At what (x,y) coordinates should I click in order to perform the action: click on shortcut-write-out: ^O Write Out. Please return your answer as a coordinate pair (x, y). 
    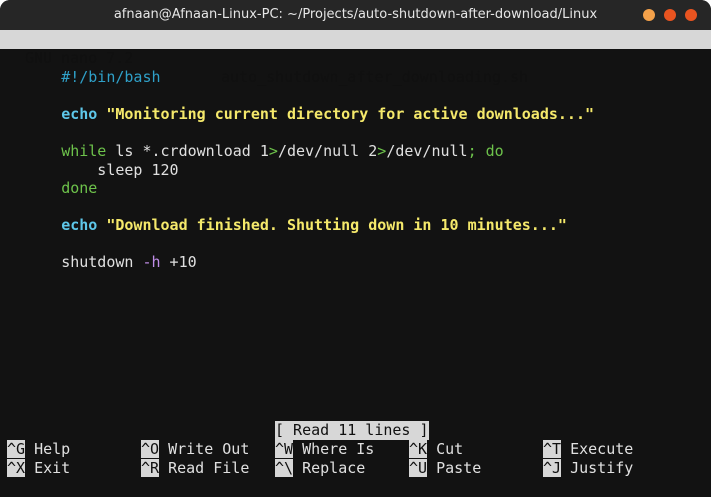
    Looking at the image, I should click on (195, 449).